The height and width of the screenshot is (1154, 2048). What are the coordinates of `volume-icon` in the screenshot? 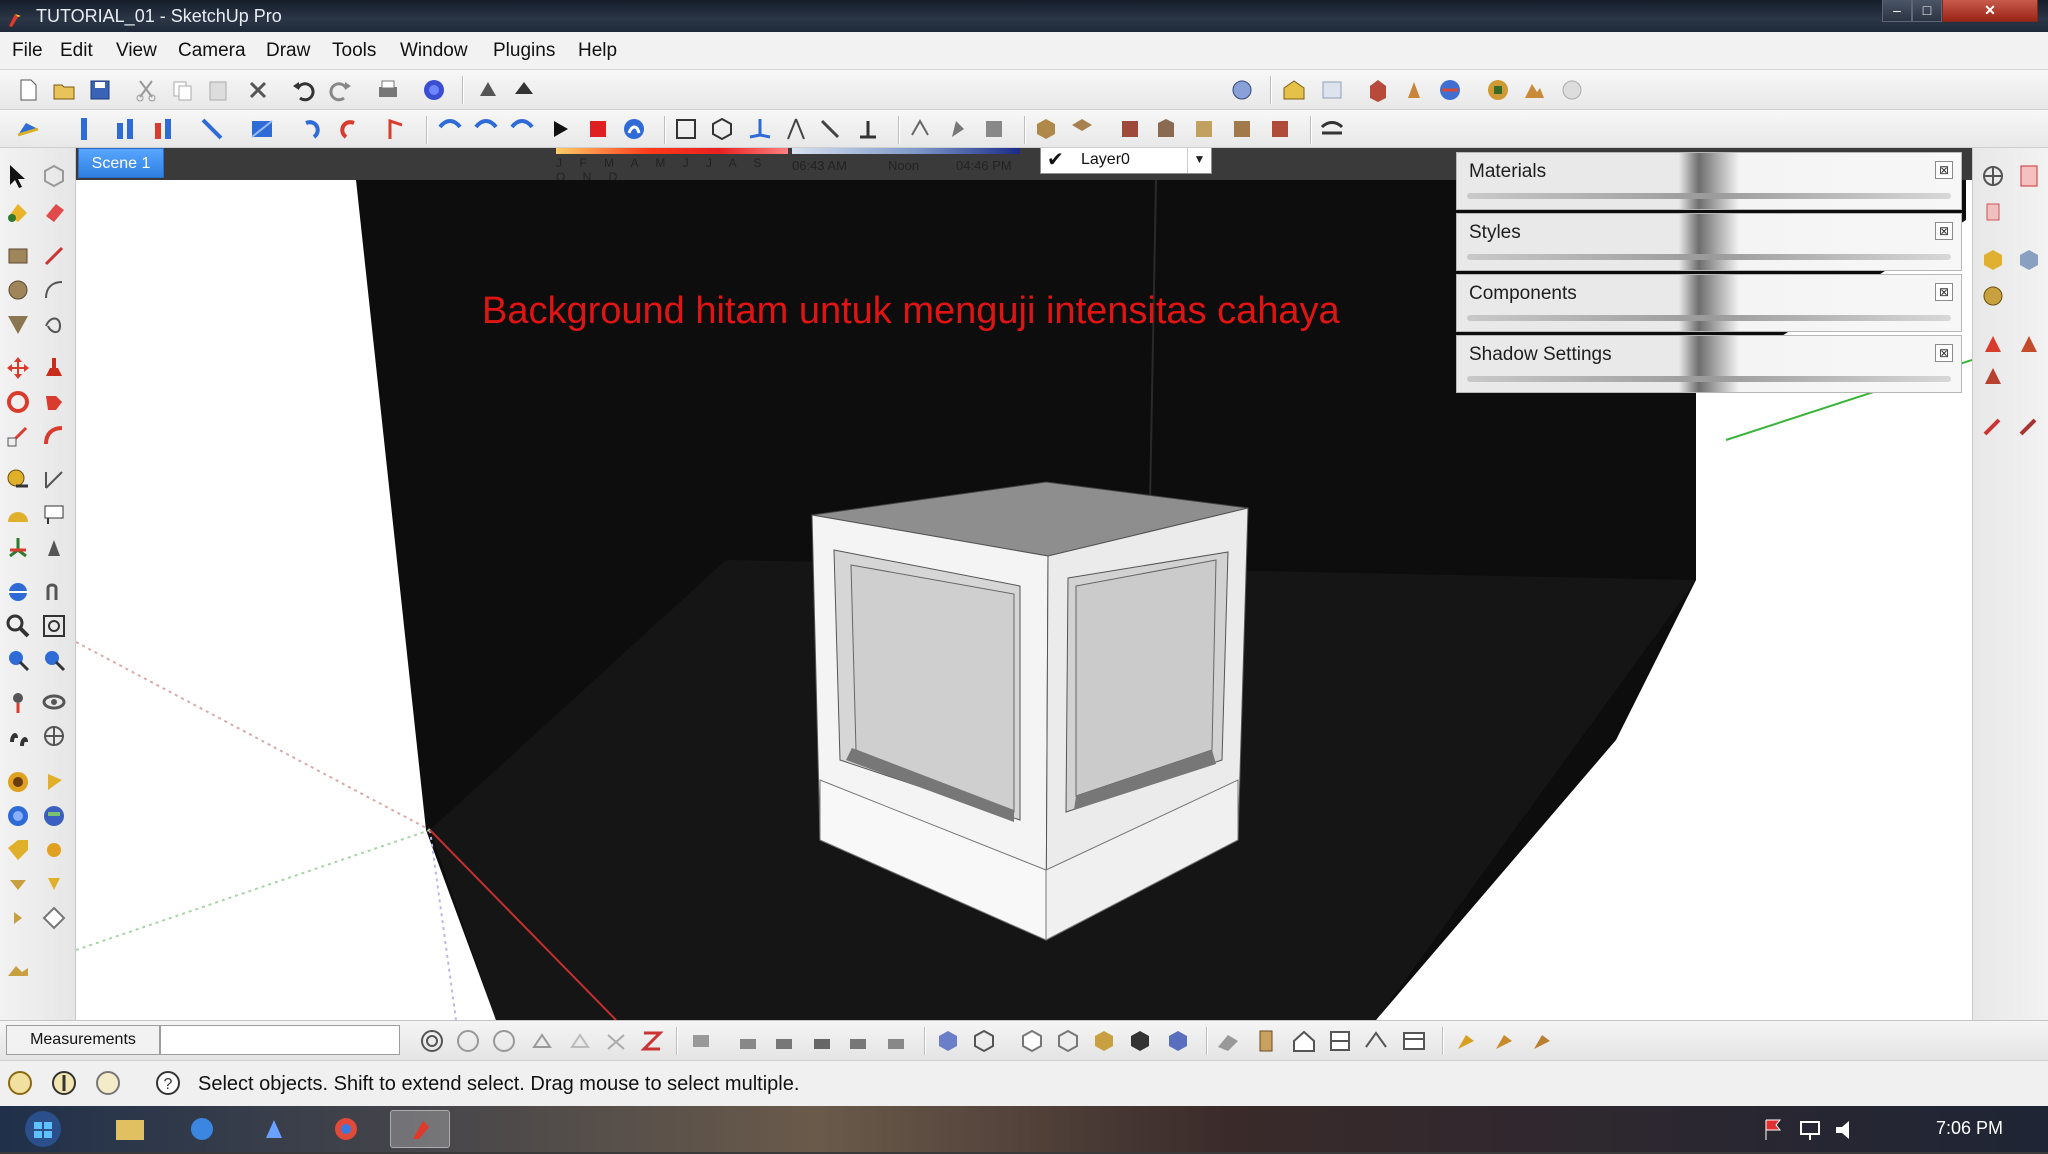 It's located at (1846, 1130).